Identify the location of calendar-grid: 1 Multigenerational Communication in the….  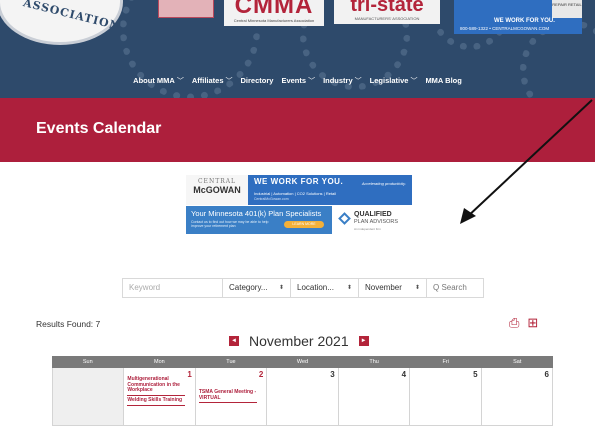
(302, 397).